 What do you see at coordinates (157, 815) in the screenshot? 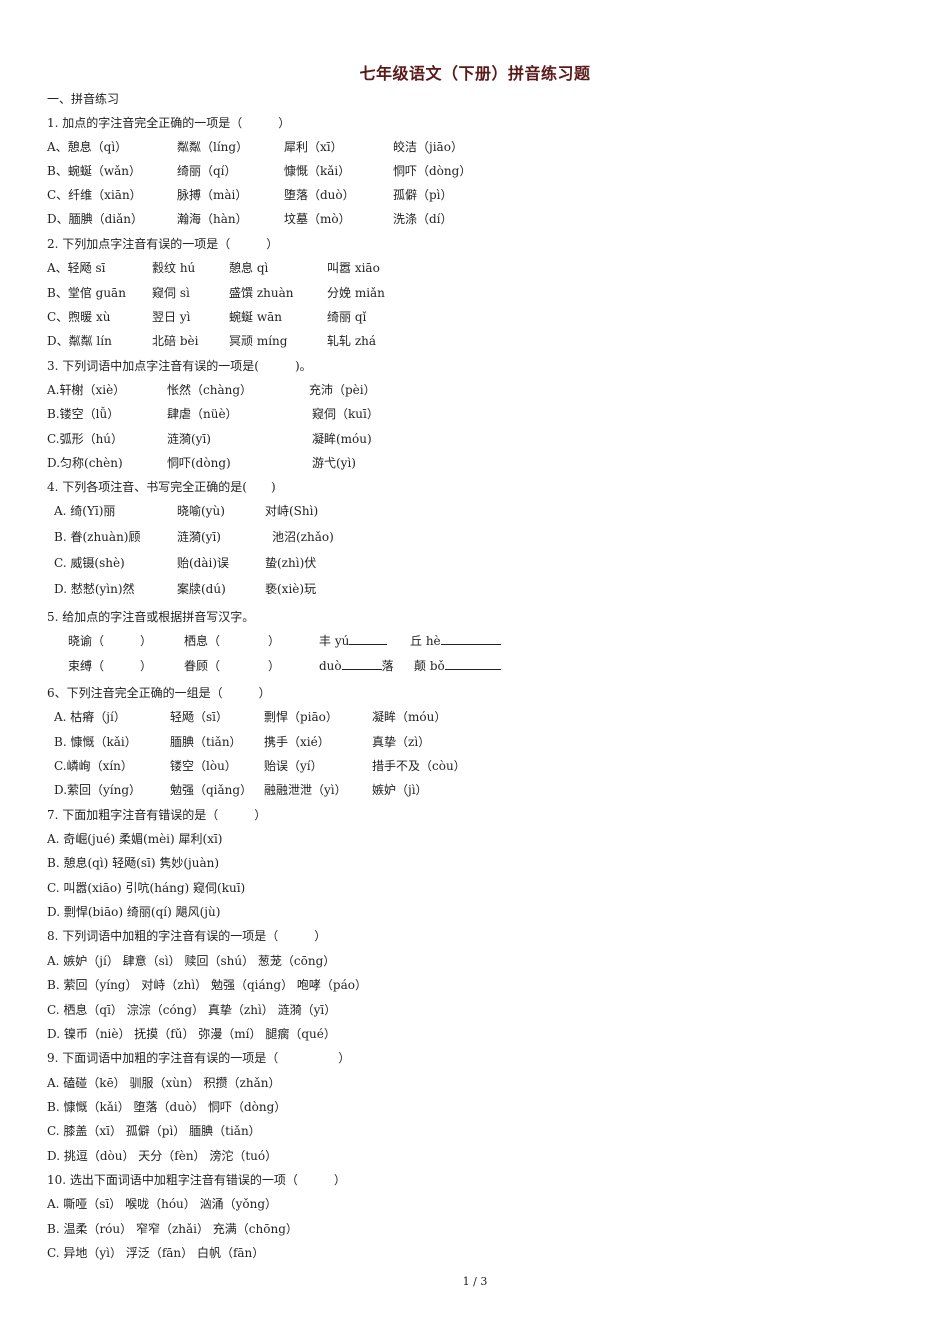
I see `question-7-stem: 7. 下面加粗字注音有错误的是（ ）` at bounding box center [157, 815].